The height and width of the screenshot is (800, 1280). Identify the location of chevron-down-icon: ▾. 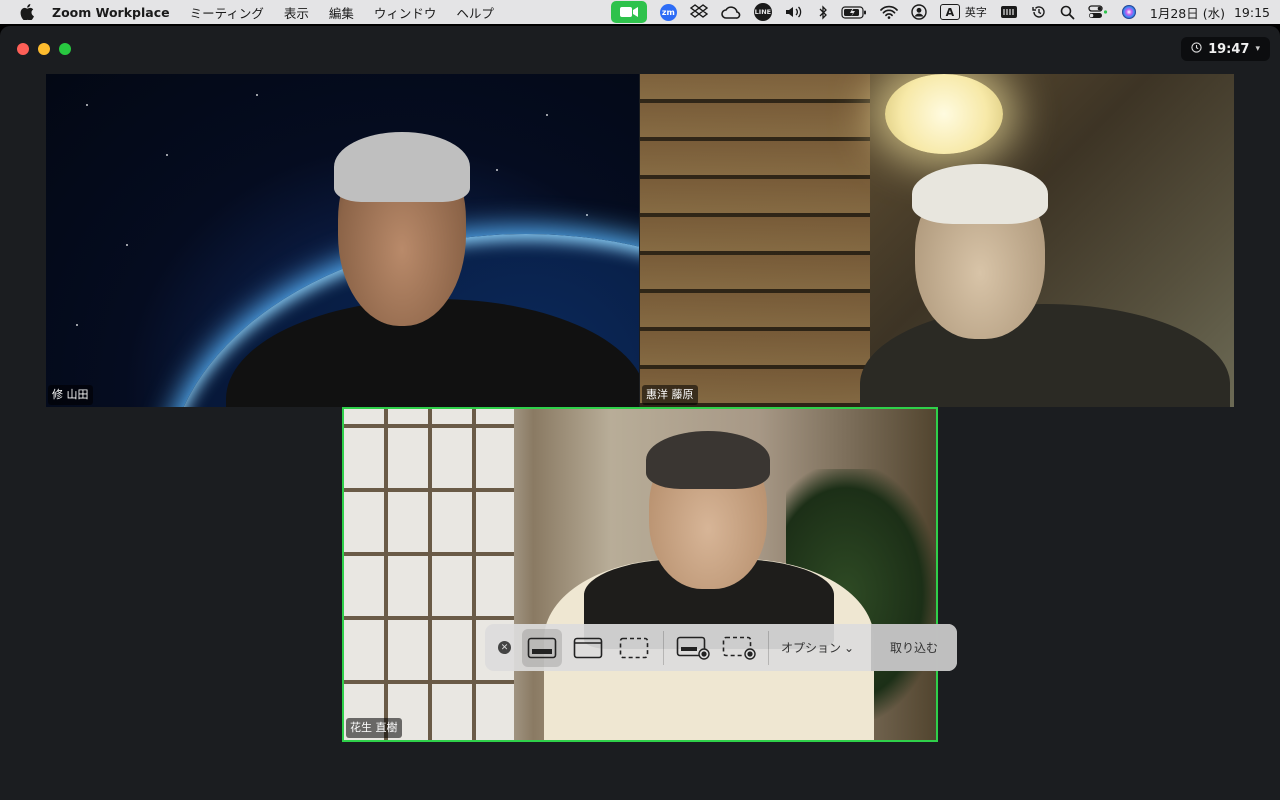
(1257, 49).